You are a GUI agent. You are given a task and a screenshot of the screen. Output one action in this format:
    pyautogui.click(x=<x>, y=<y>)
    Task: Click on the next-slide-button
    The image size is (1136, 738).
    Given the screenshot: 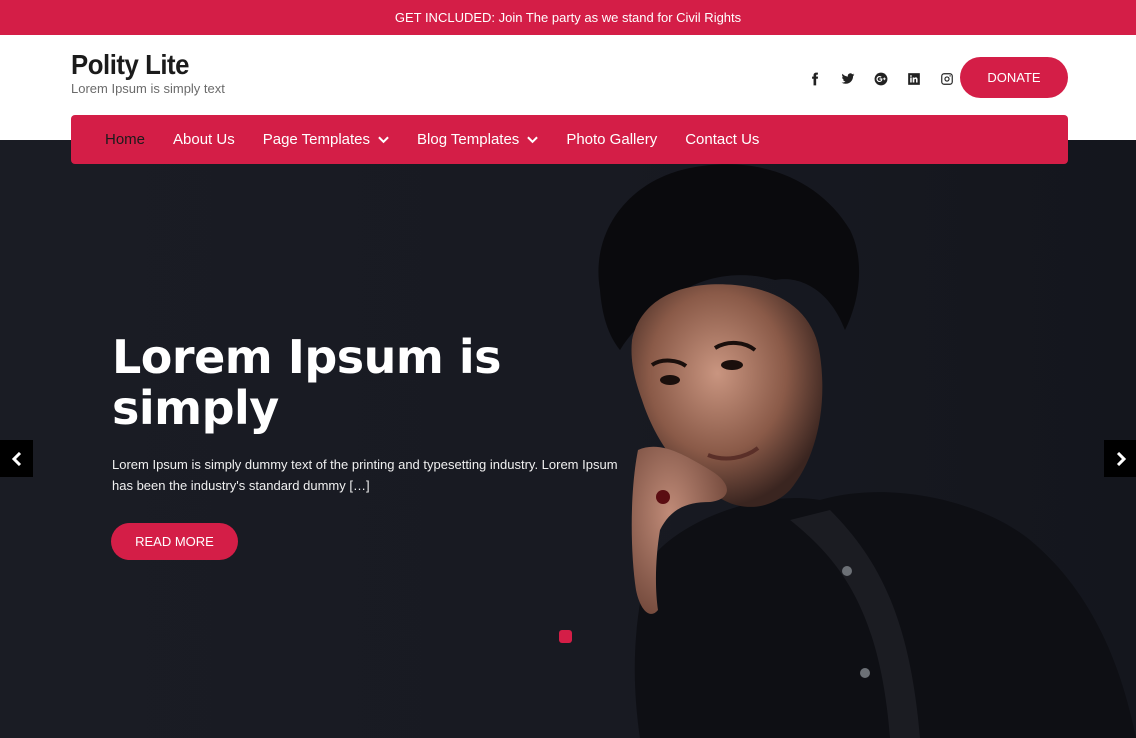 What is the action you would take?
    pyautogui.click(x=1120, y=458)
    